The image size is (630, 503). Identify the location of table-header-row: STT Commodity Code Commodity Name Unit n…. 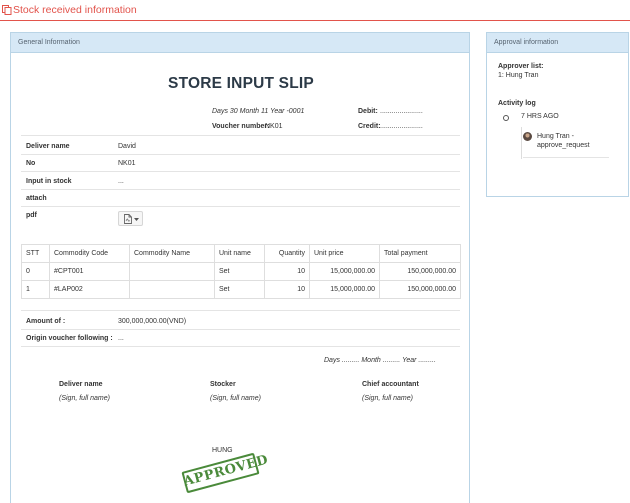
(241, 253).